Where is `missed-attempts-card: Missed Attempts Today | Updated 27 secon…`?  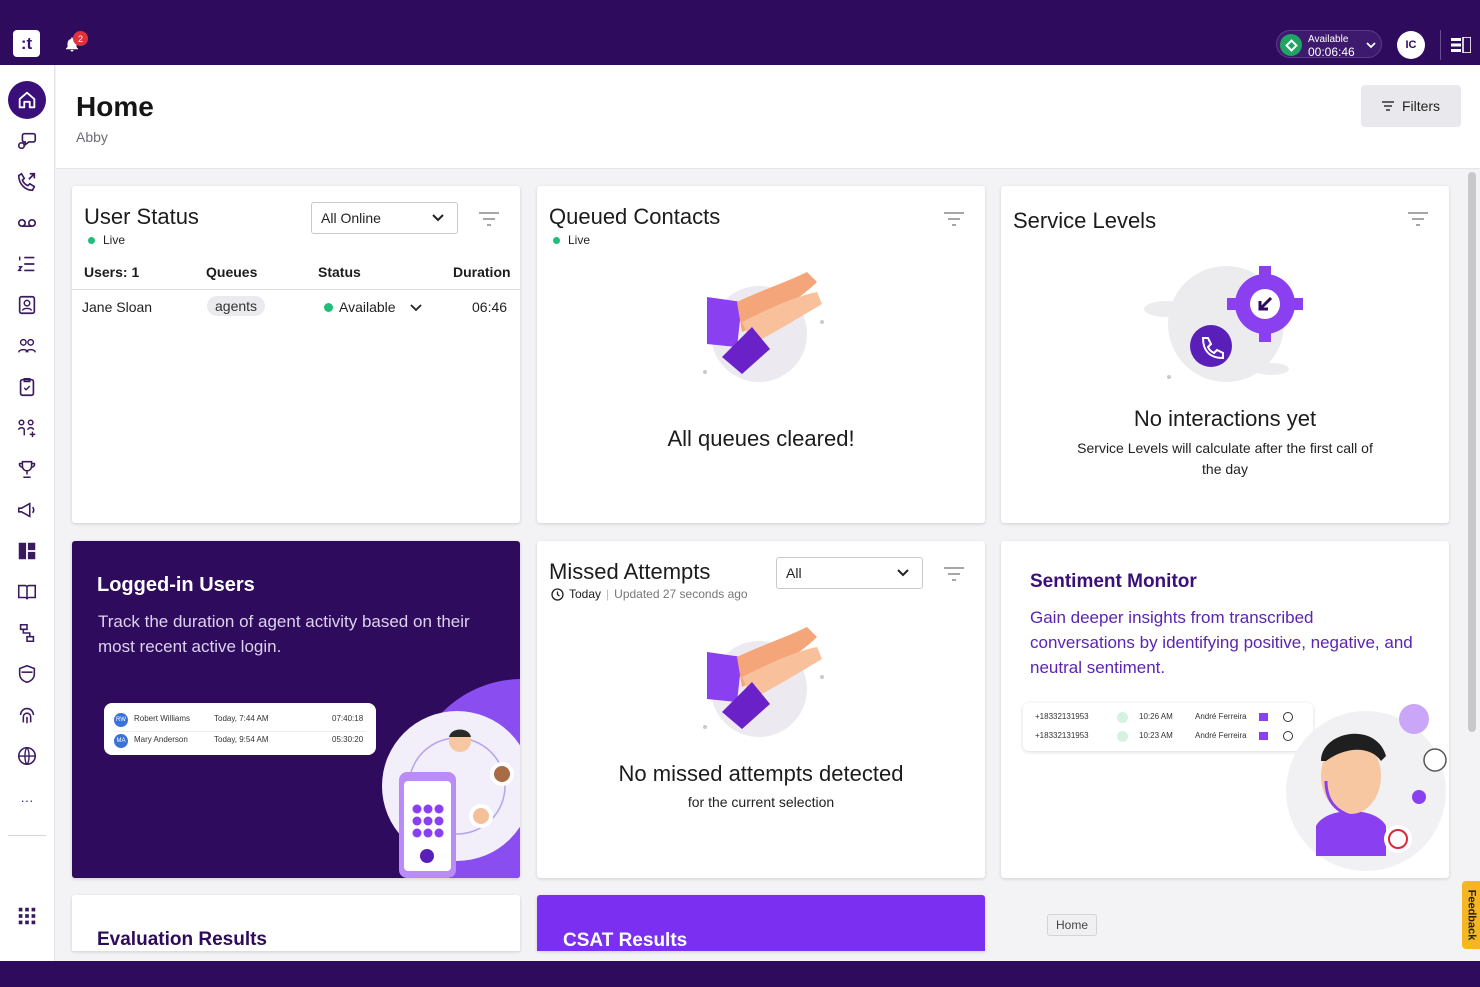
missed-attempts-card: Missed Attempts Today | Updated 27 secon… is located at coordinates (761, 709).